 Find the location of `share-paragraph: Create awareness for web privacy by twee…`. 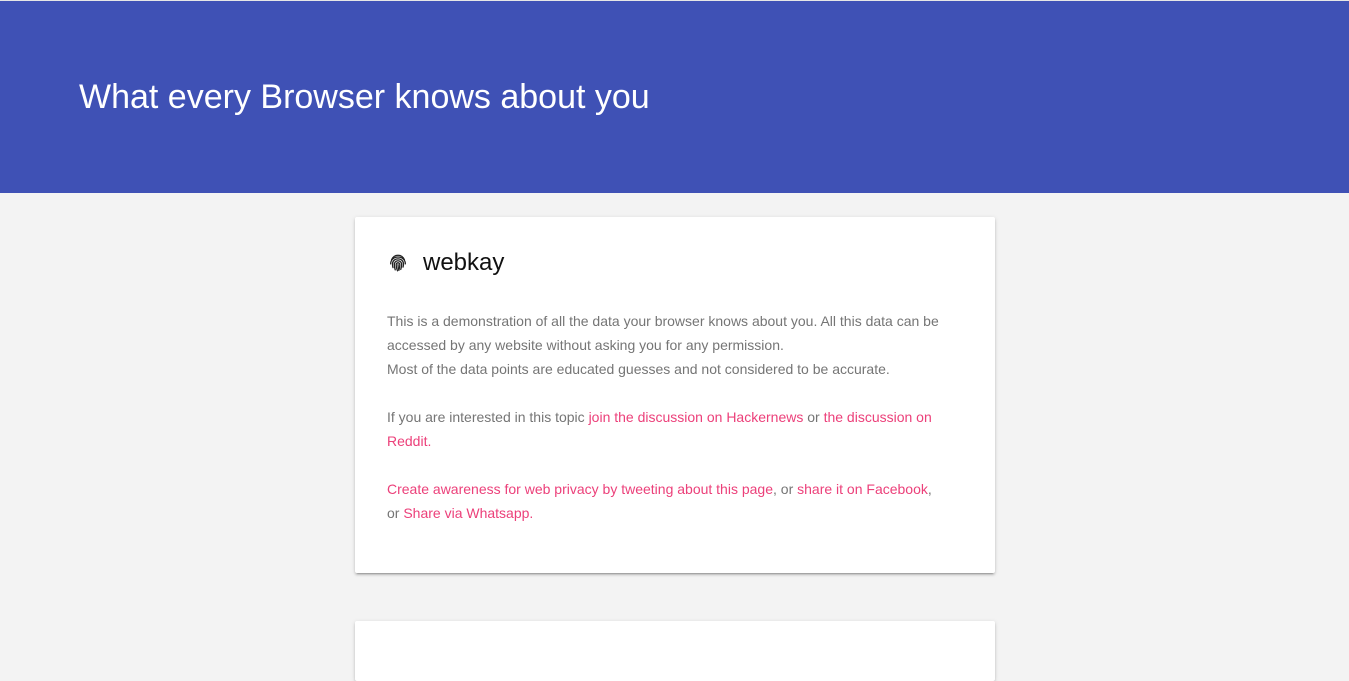

share-paragraph: Create awareness for web privacy by twee… is located at coordinates (663, 501).